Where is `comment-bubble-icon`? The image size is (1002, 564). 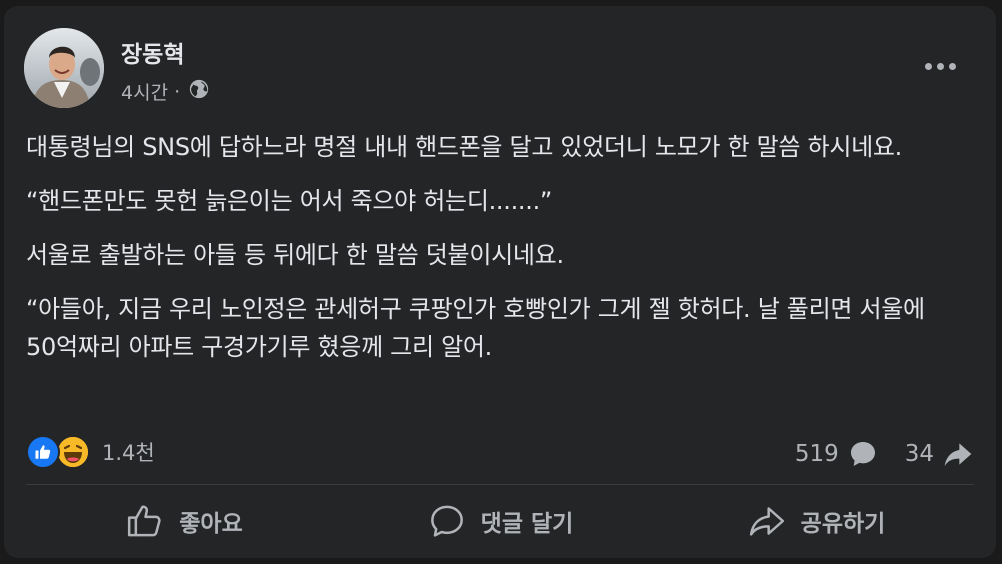
comment-bubble-icon is located at coordinates (862, 454).